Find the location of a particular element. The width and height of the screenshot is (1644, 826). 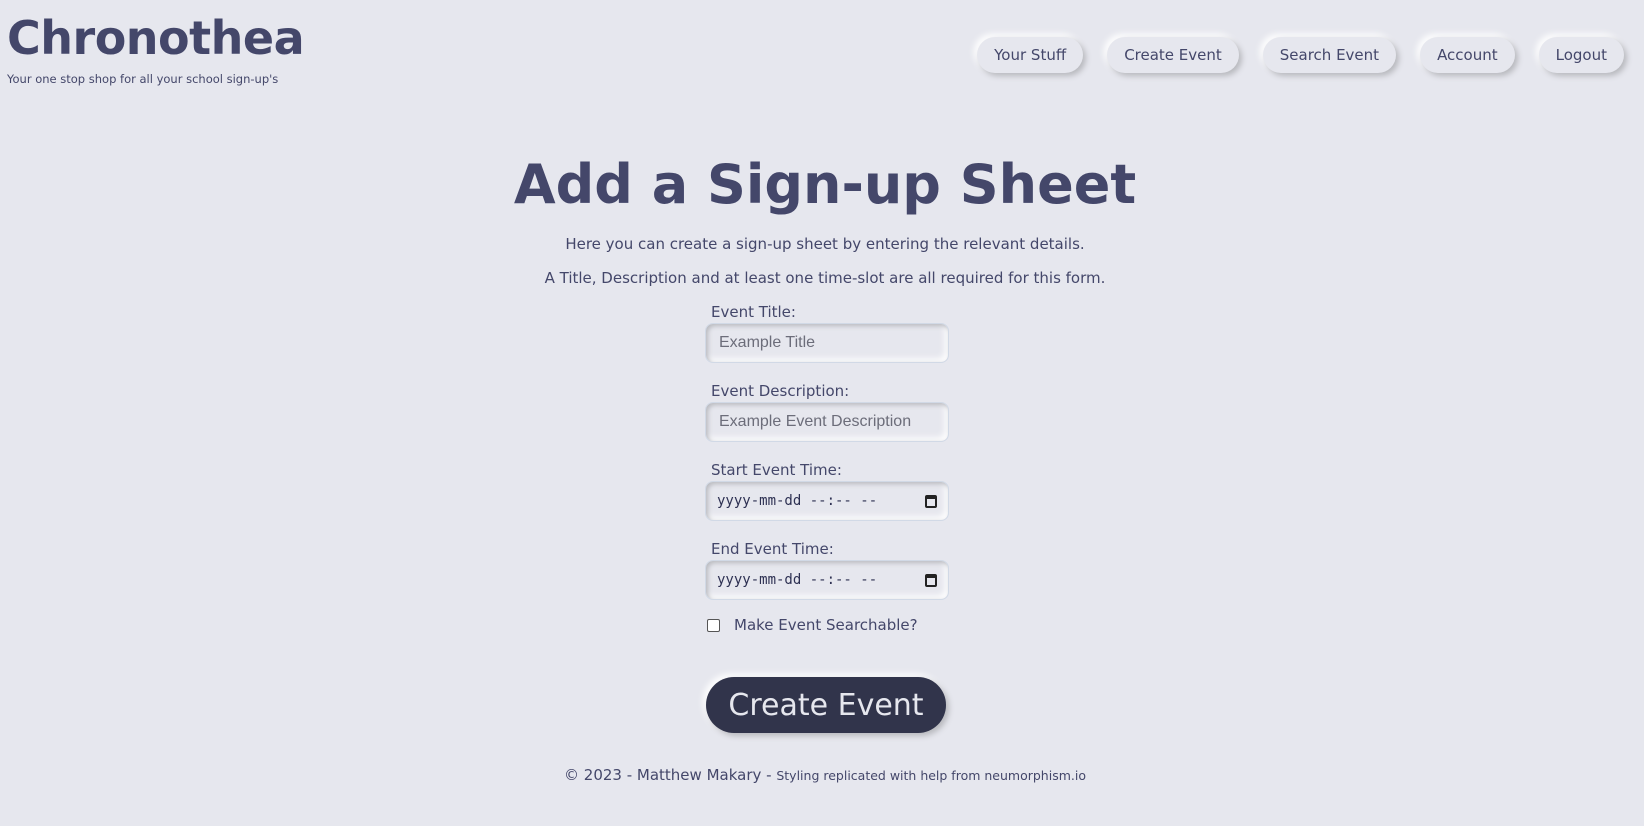

footer-copyright: © 2023 - Matthew Makary - is located at coordinates (668, 775).